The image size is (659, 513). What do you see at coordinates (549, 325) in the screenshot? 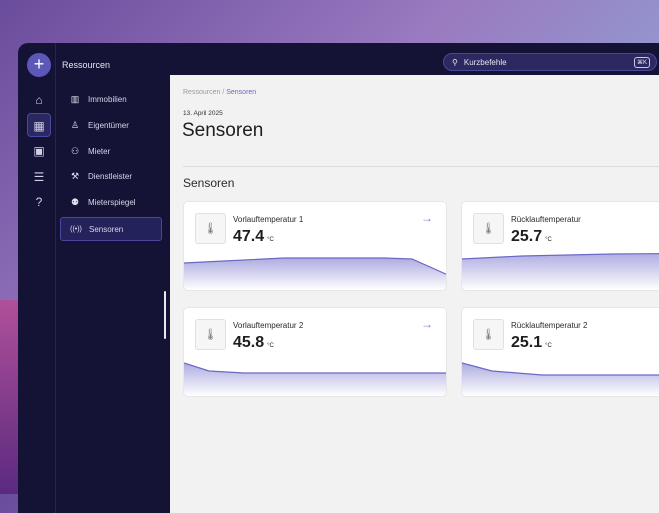
I see `sensor-name: Rücklauftemperatur 2` at bounding box center [549, 325].